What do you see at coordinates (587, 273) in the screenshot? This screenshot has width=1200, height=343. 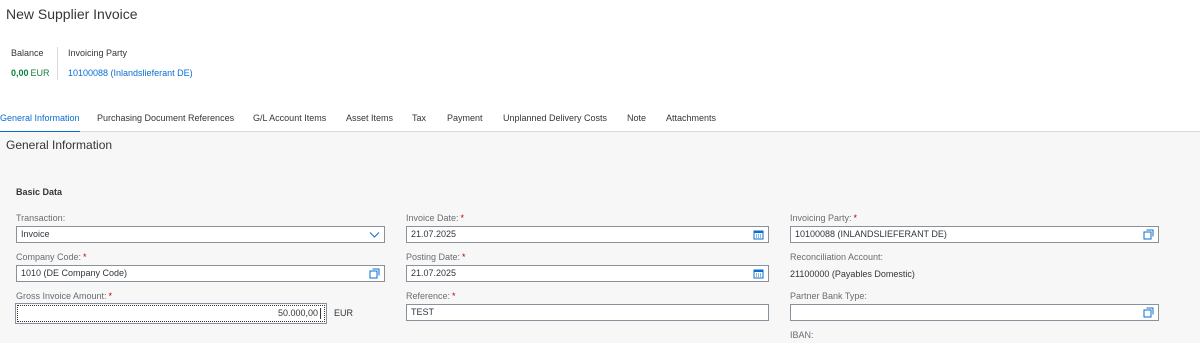 I see `posting-date-picker: 21.07.2025` at bounding box center [587, 273].